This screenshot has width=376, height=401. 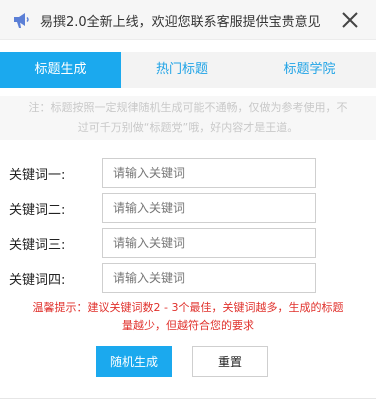 I want to click on usage-note-line2: 过可千万别做“标题党”哦，好内容才是王道。, so click(x=188, y=127).